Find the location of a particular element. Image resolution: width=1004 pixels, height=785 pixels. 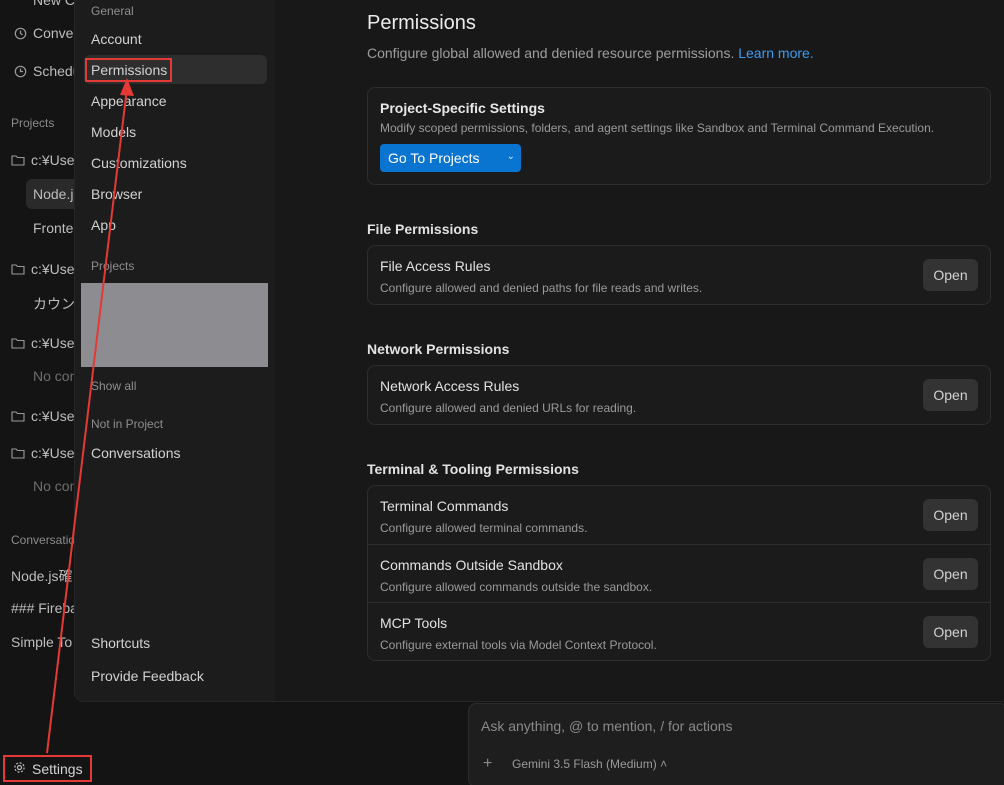

settings-label: Settings is located at coordinates (57, 768).